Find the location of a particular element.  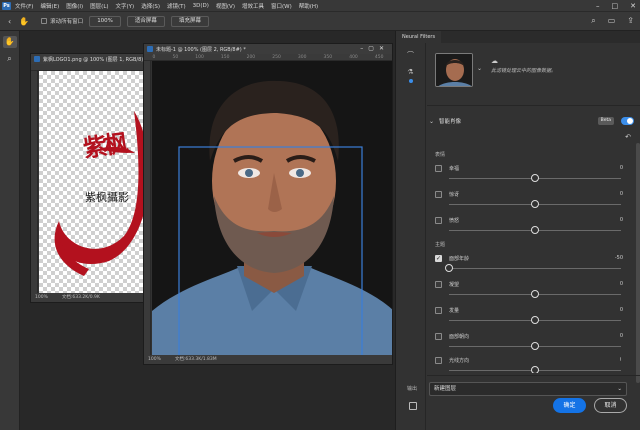

slider-checkbox-checked: ✓ is located at coordinates (438, 258).